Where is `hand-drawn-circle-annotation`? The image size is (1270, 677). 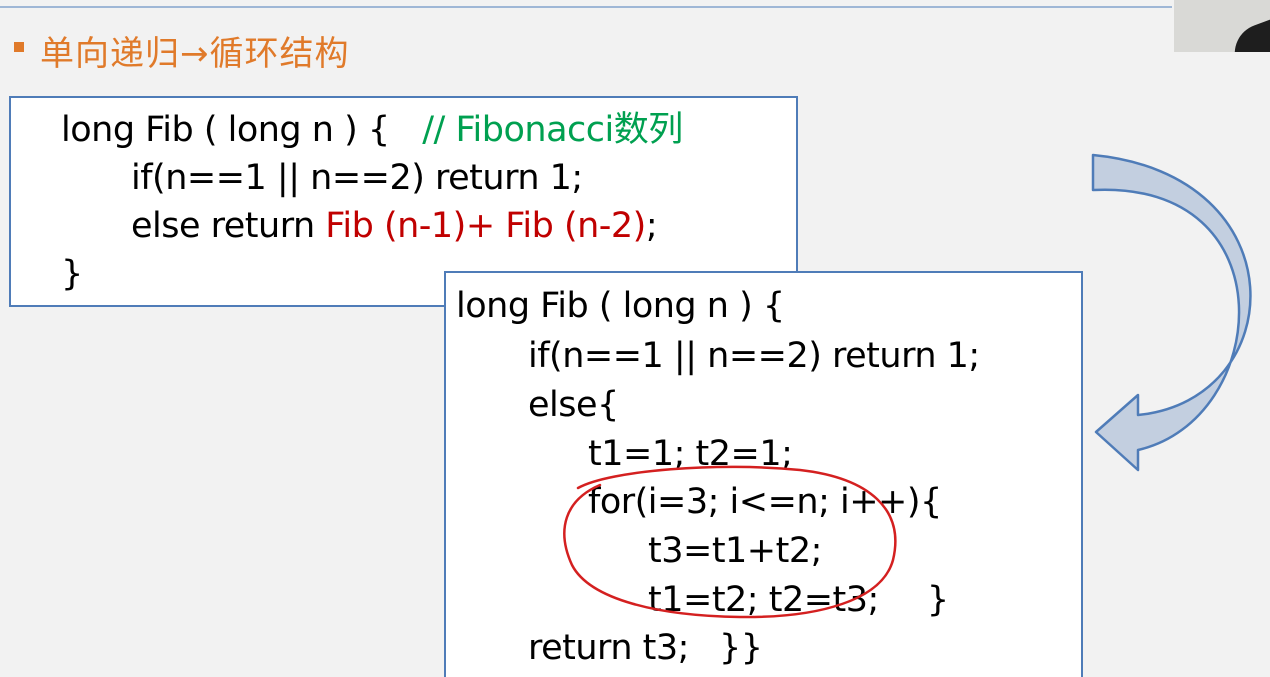
hand-drawn-circle-annotation is located at coordinates (730, 542).